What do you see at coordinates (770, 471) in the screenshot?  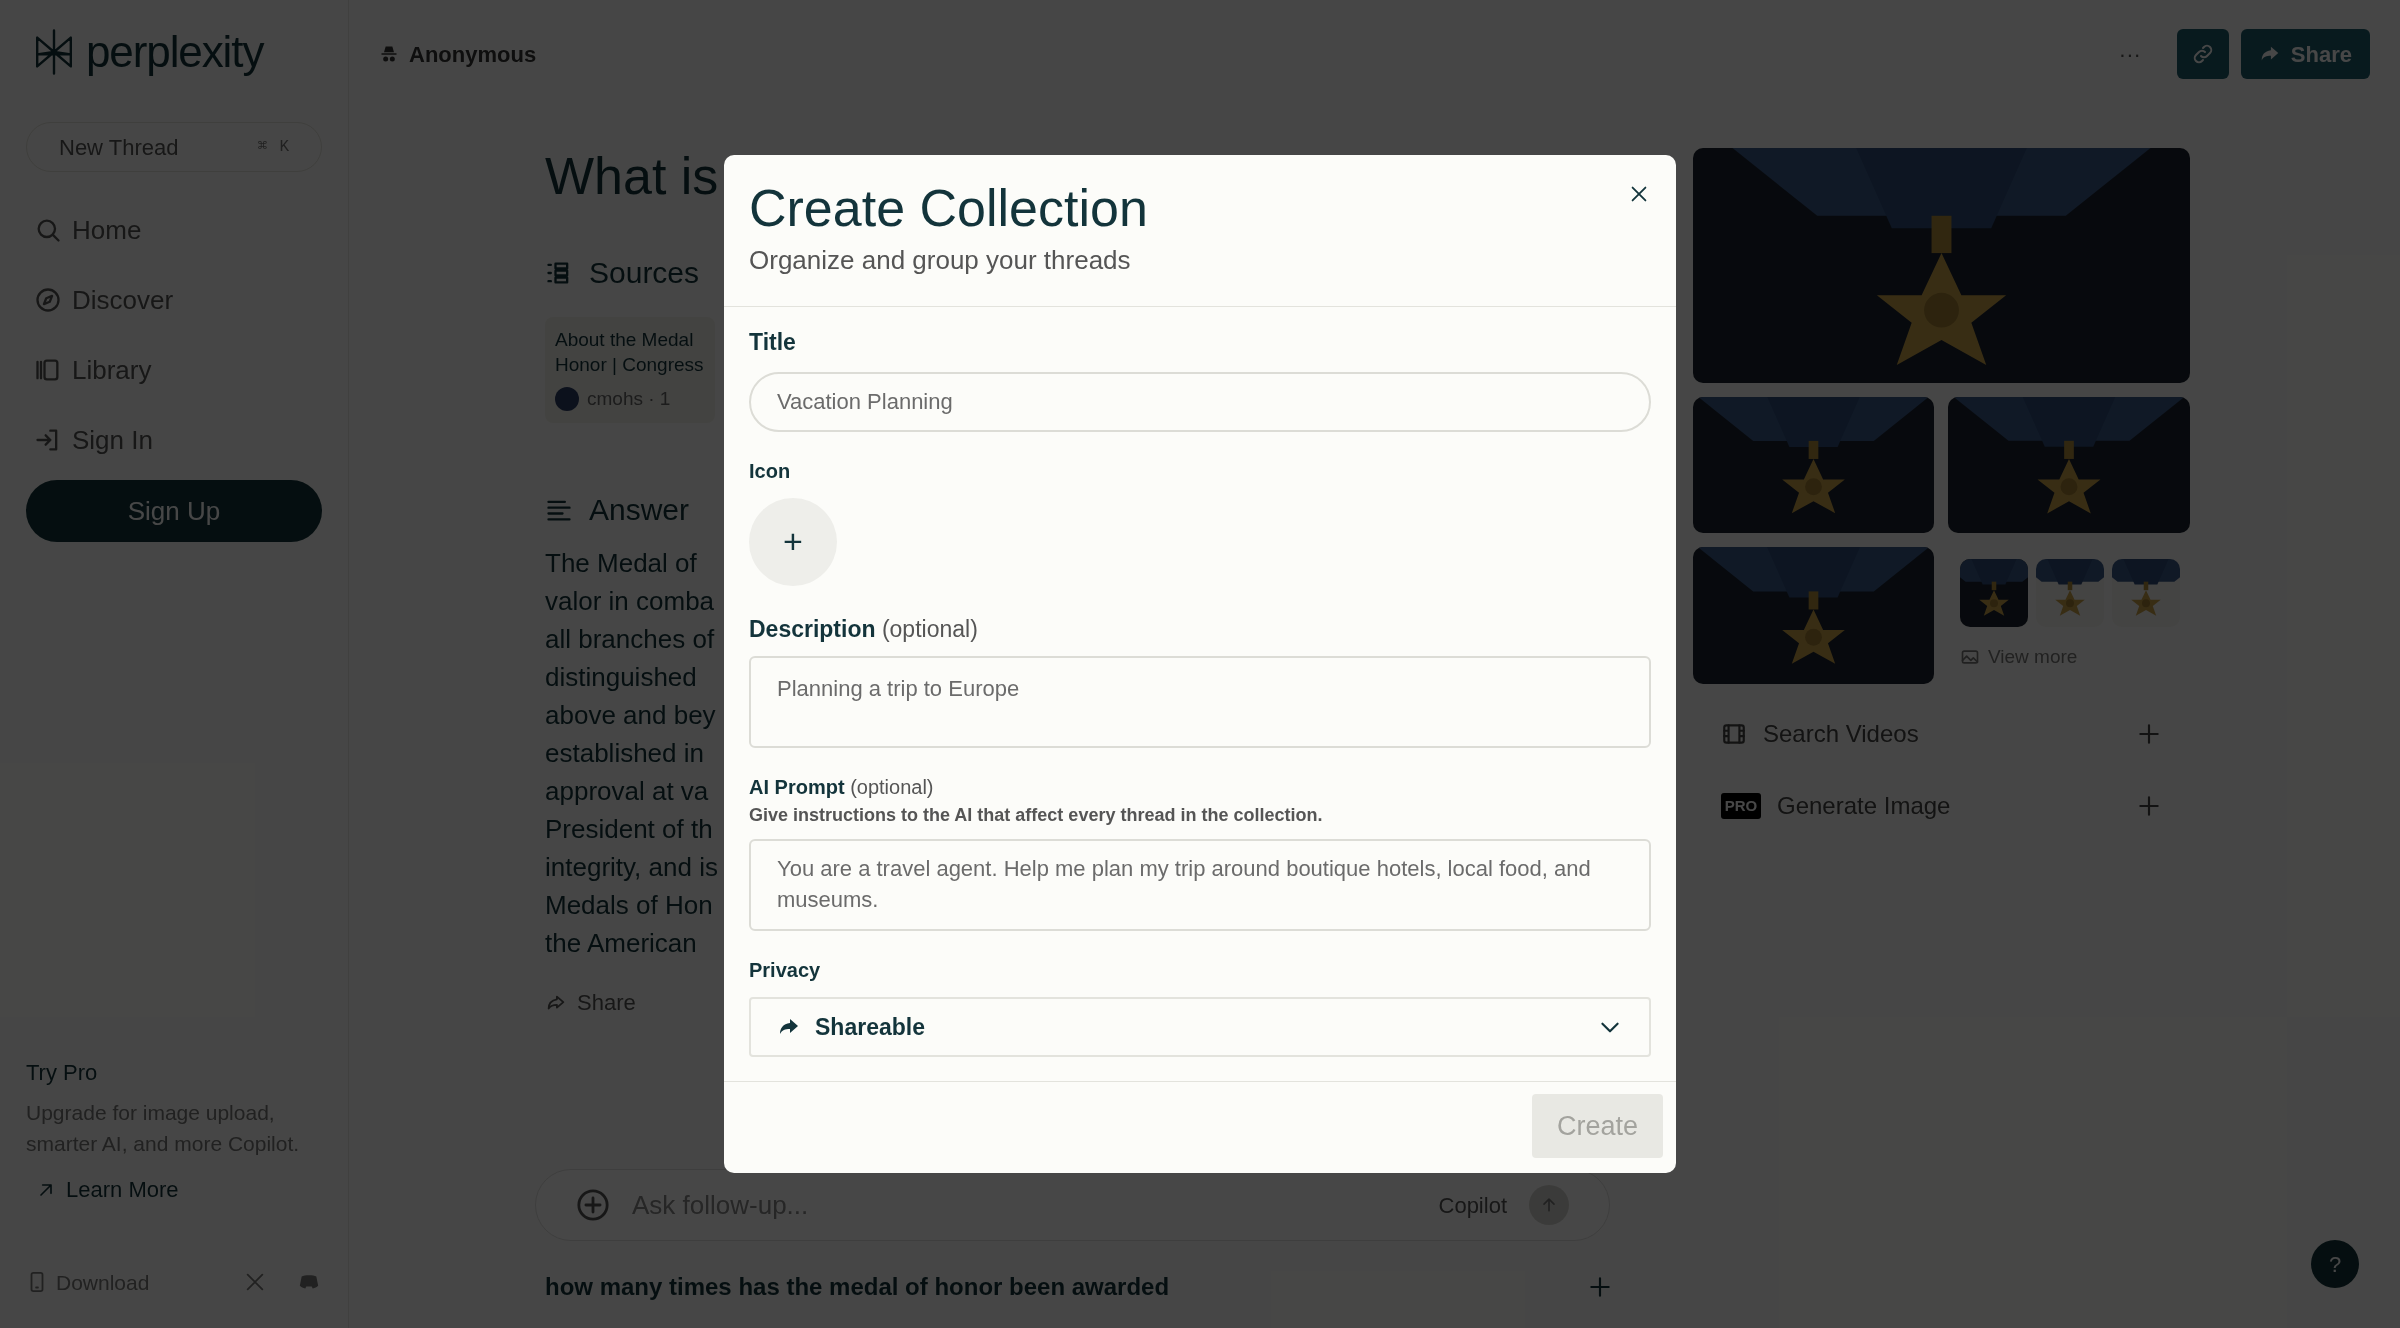 I see `field-label: Icon` at bounding box center [770, 471].